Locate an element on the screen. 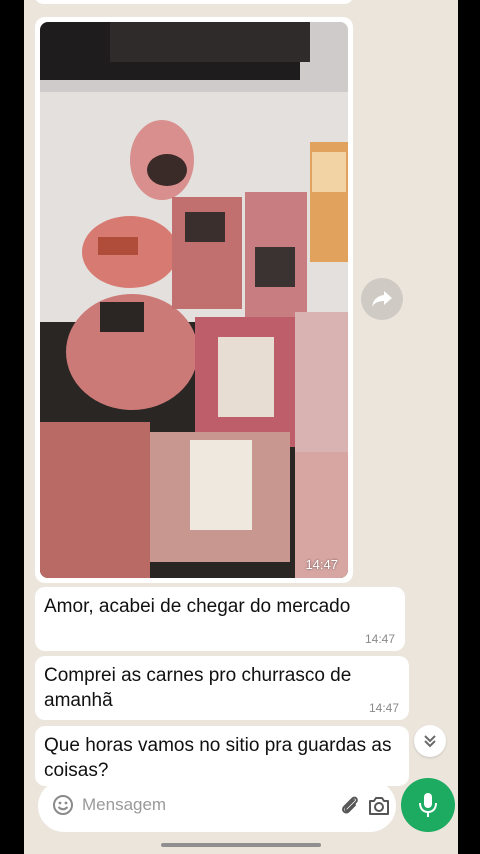 This screenshot has width=480, height=854. home-indicator is located at coordinates (241, 845).